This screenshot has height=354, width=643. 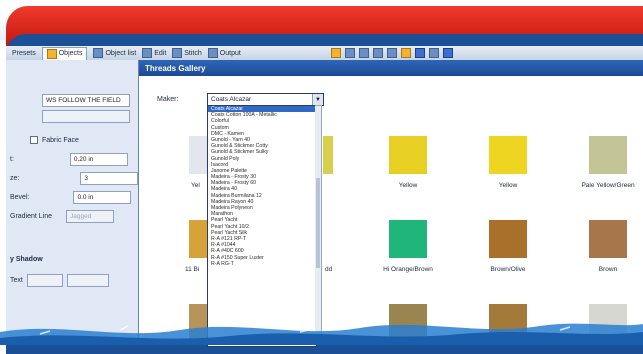 What do you see at coordinates (335, 53) in the screenshot?
I see `select-tool-icon` at bounding box center [335, 53].